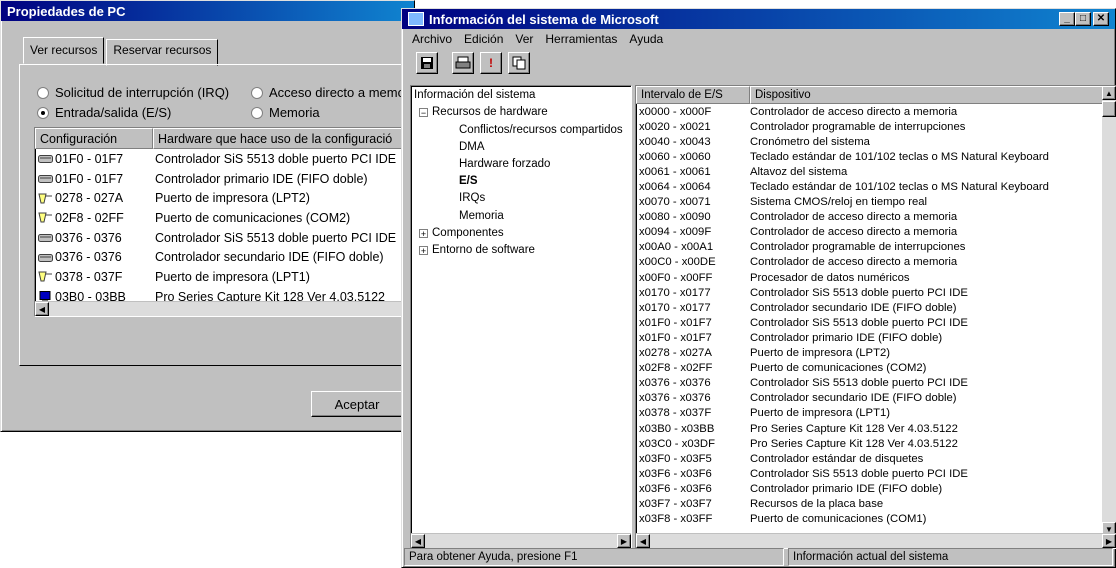 This screenshot has height=568, width=1116. I want to click on disk-controller-icon, so click(45, 237).